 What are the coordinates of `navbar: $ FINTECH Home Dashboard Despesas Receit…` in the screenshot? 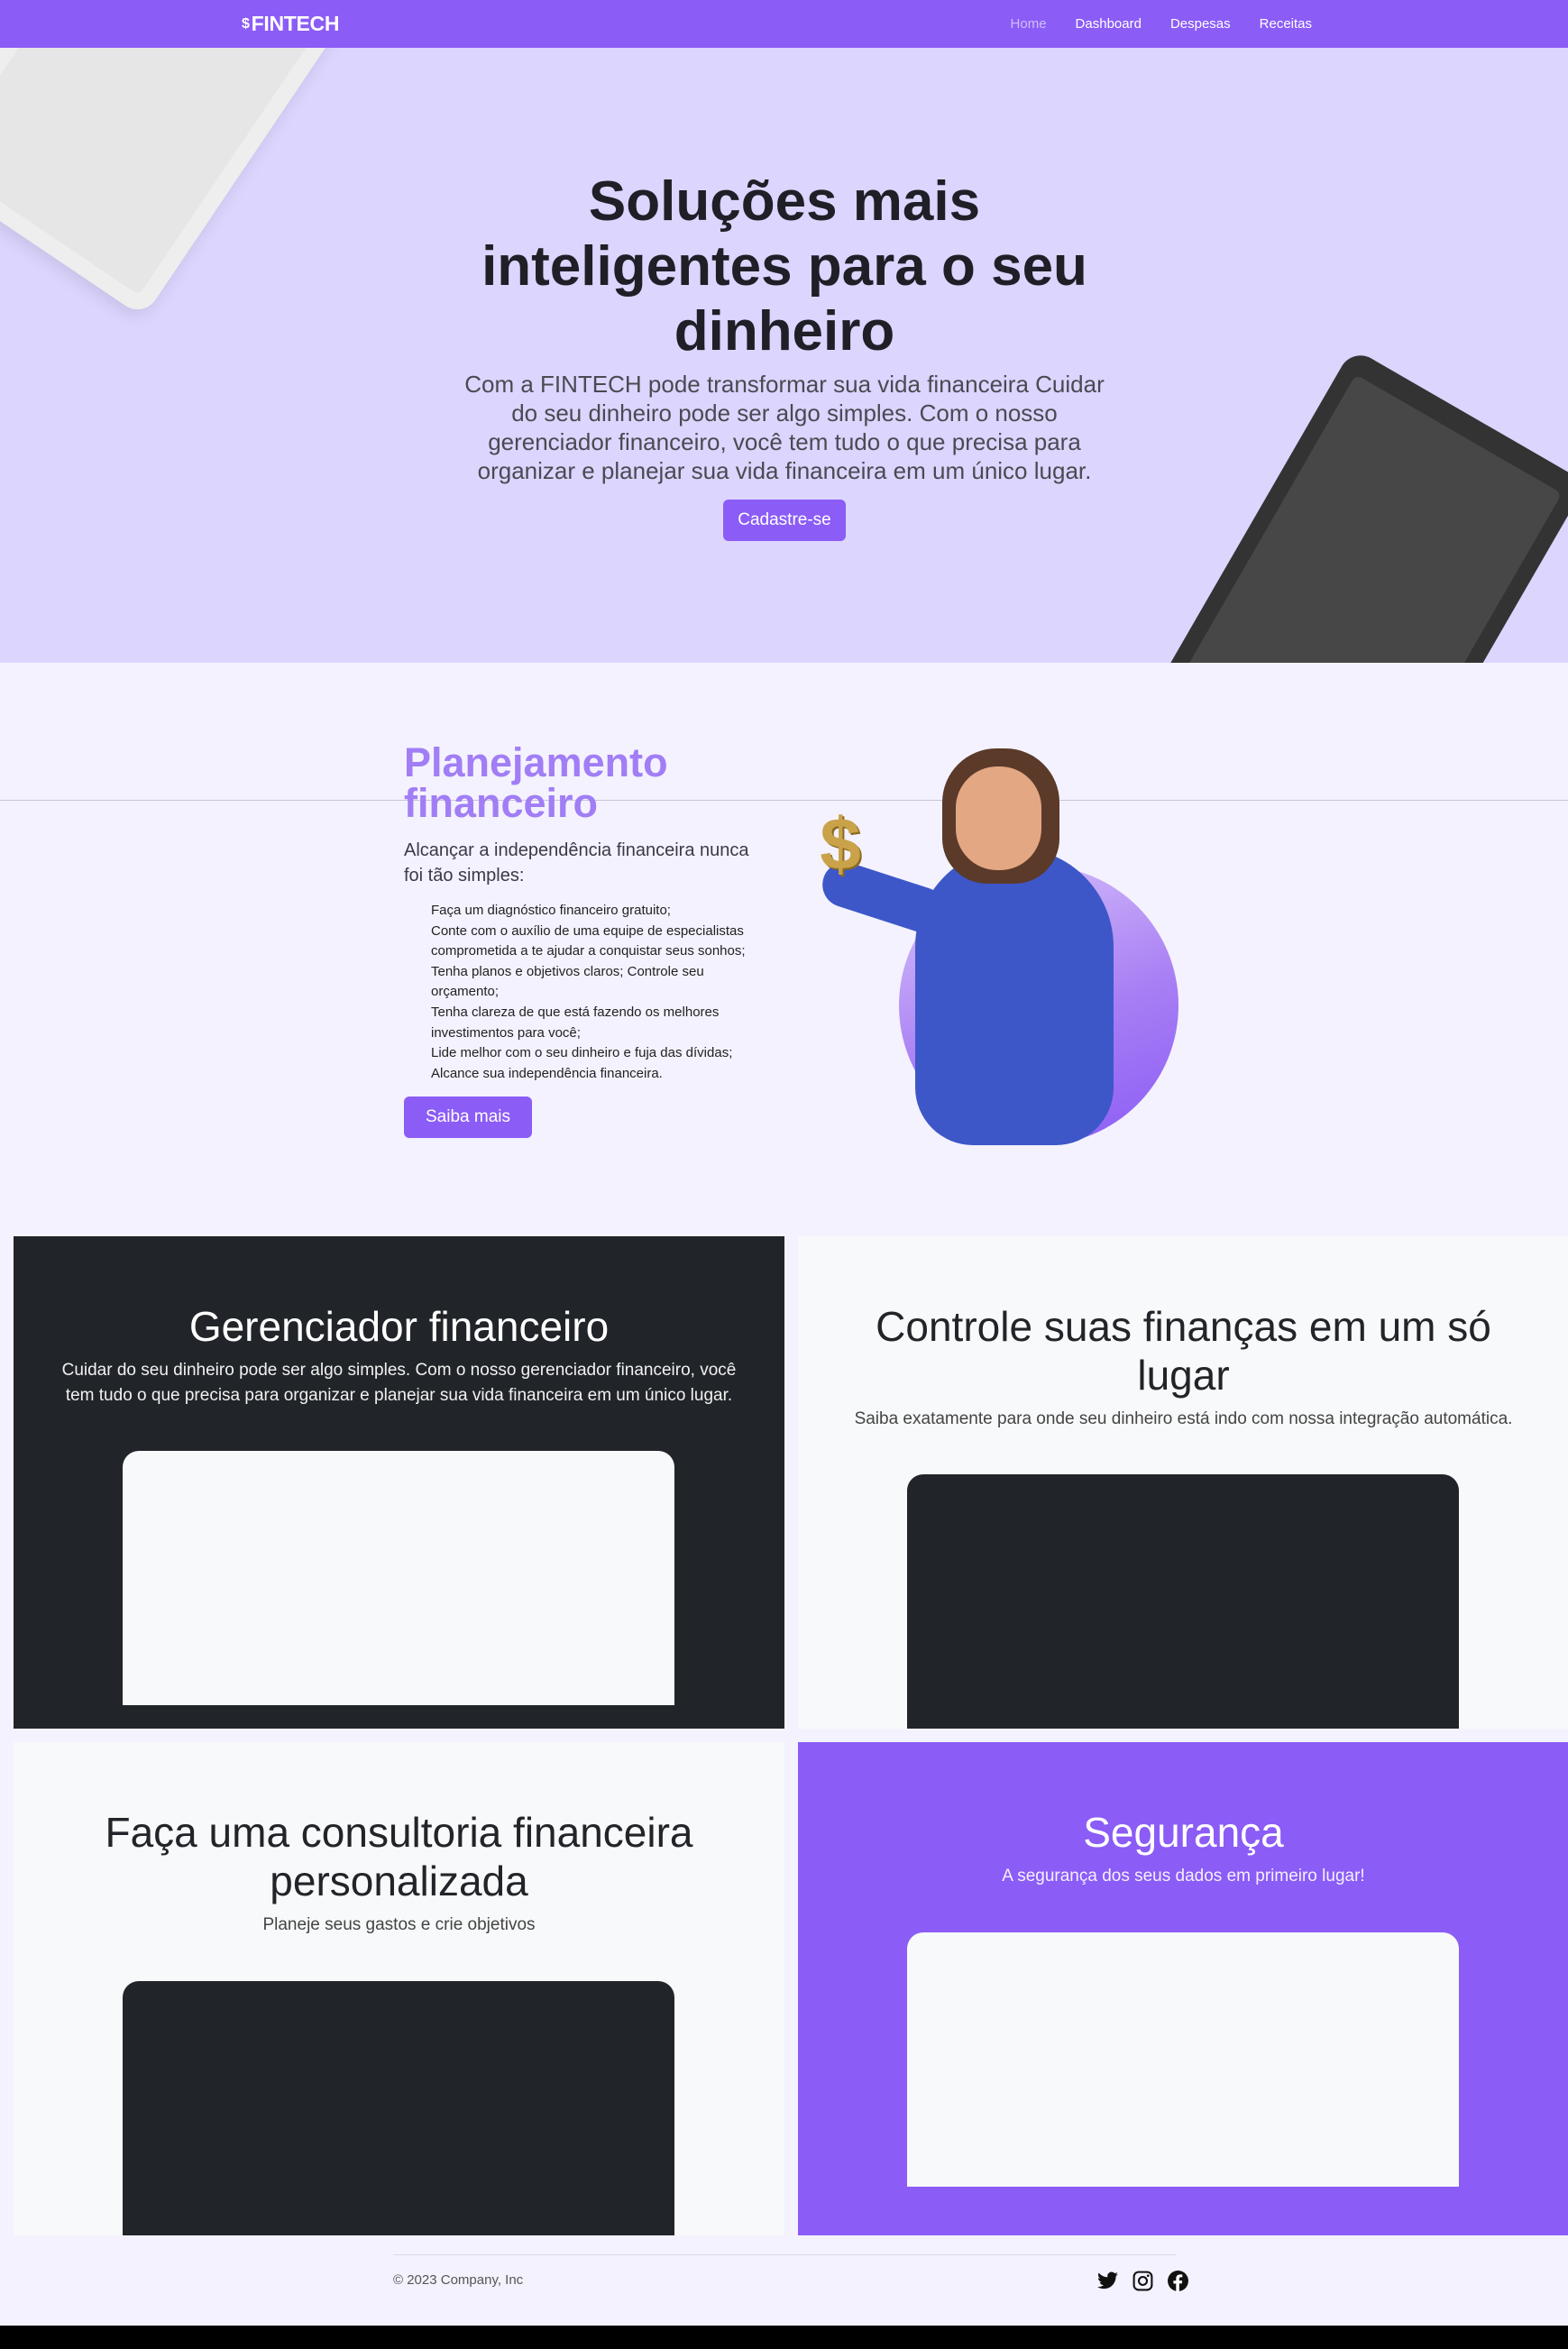 It's located at (784, 24).